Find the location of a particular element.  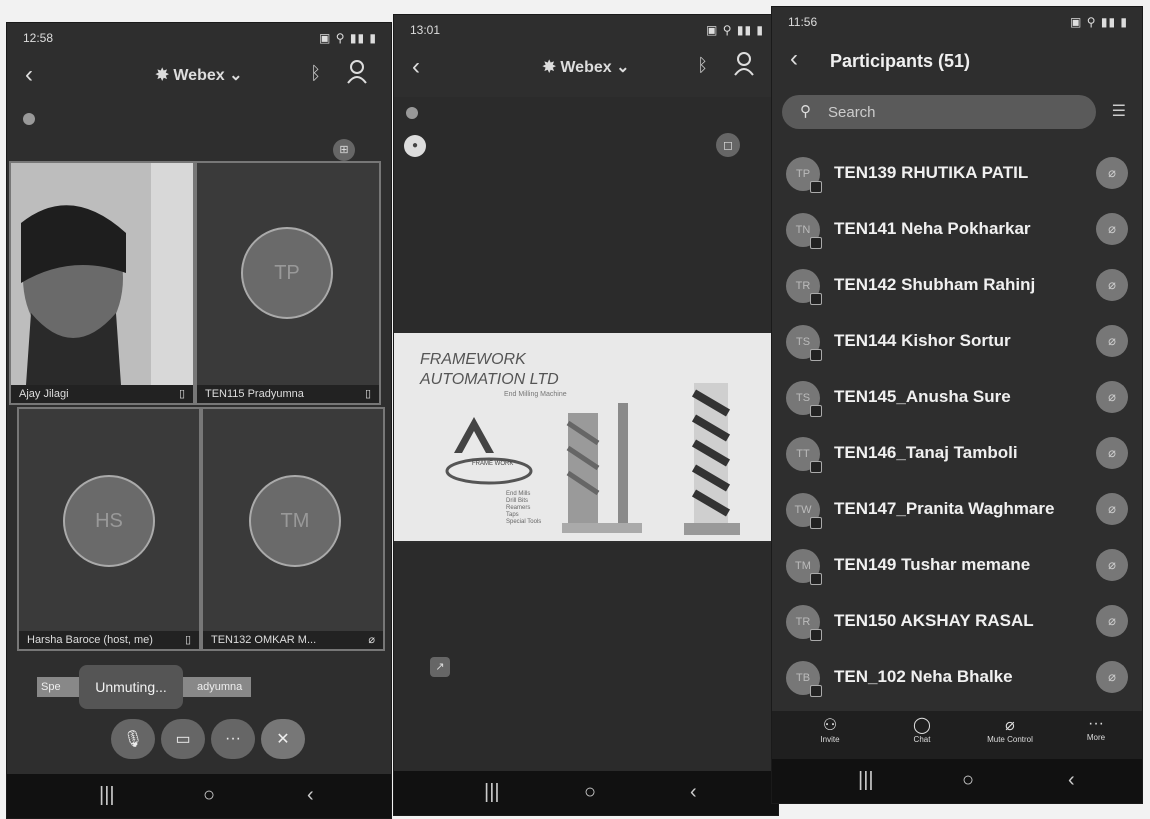

mute-control-button: ⌀ Mute Control is located at coordinates (1010, 729).